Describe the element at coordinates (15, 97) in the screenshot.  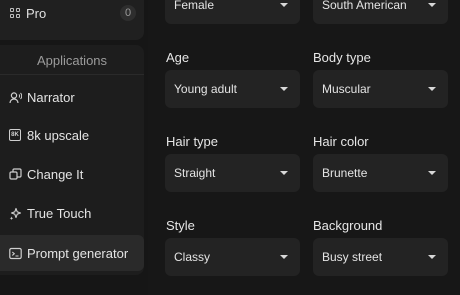
I see `narrator-icon` at that location.